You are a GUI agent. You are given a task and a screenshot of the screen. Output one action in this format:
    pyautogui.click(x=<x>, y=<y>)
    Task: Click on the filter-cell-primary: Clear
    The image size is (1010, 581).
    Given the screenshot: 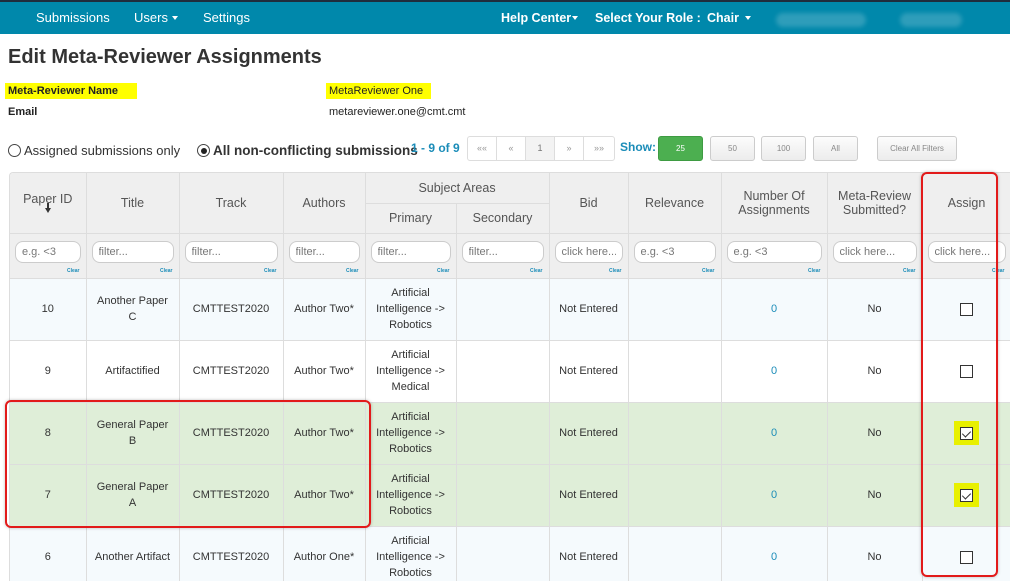 What is the action you would take?
    pyautogui.click(x=411, y=256)
    